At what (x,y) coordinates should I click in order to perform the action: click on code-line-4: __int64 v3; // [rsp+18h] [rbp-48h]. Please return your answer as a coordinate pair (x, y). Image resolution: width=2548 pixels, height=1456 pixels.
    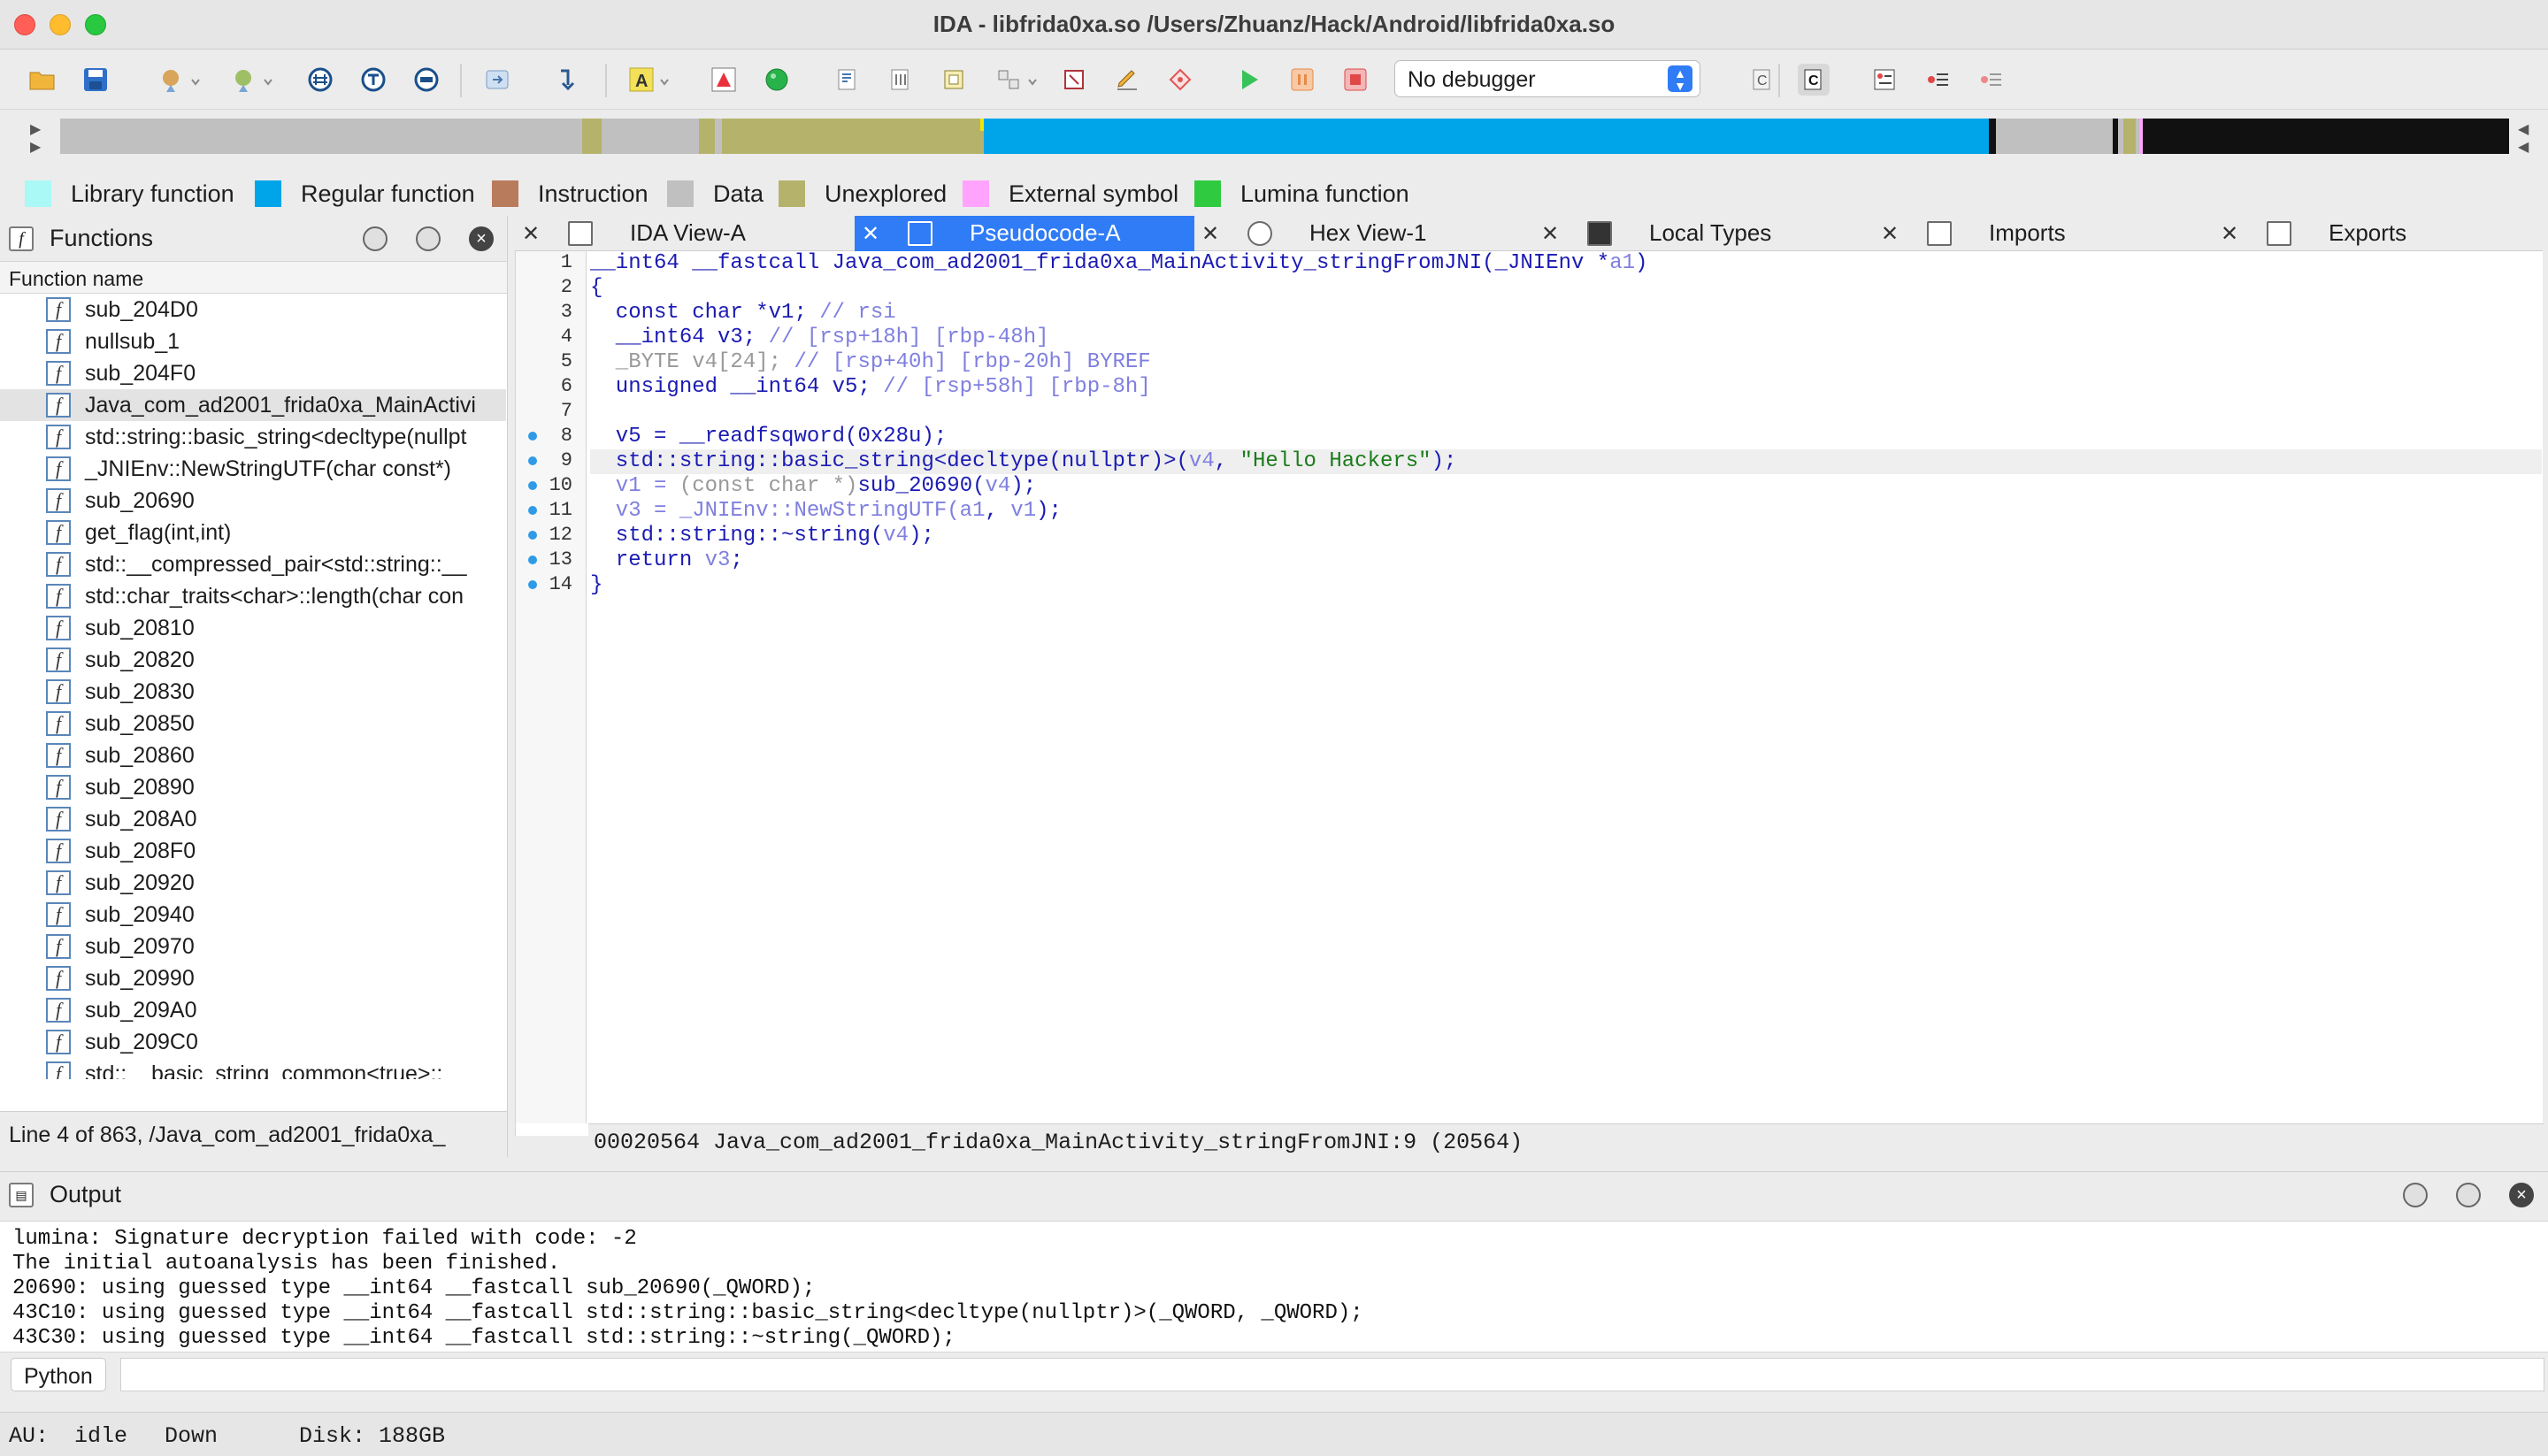
    Looking at the image, I should click on (819, 338).